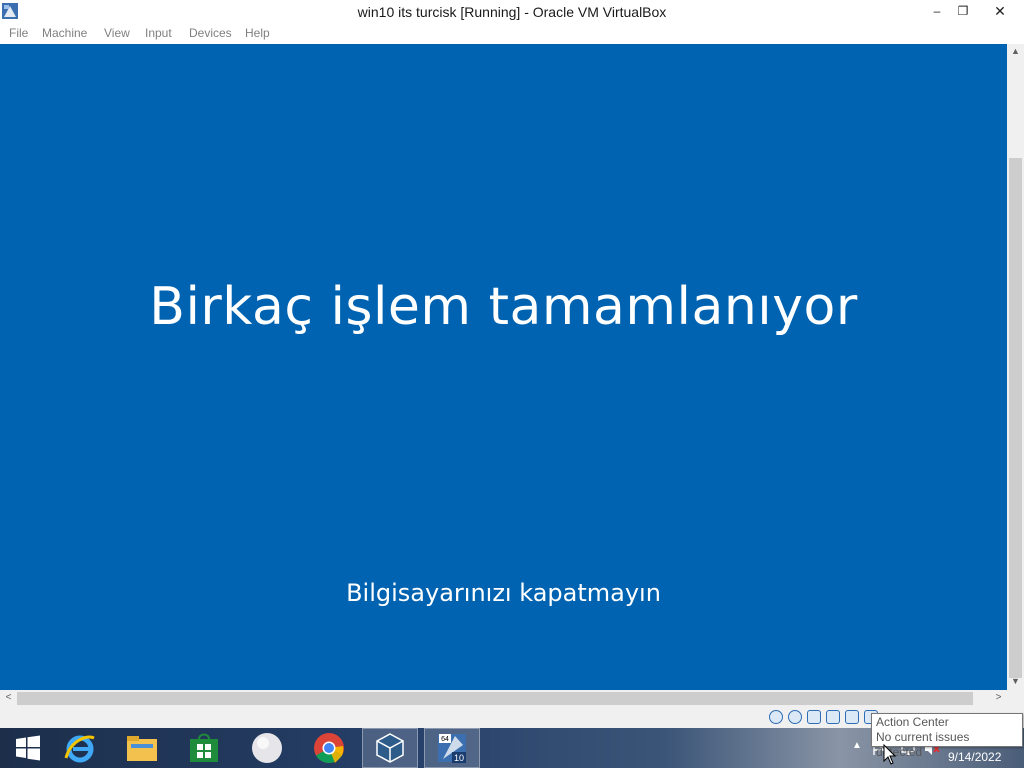 This screenshot has height=768, width=1024. What do you see at coordinates (1015, 51) in the screenshot?
I see `scroll-up-icon: ▲` at bounding box center [1015, 51].